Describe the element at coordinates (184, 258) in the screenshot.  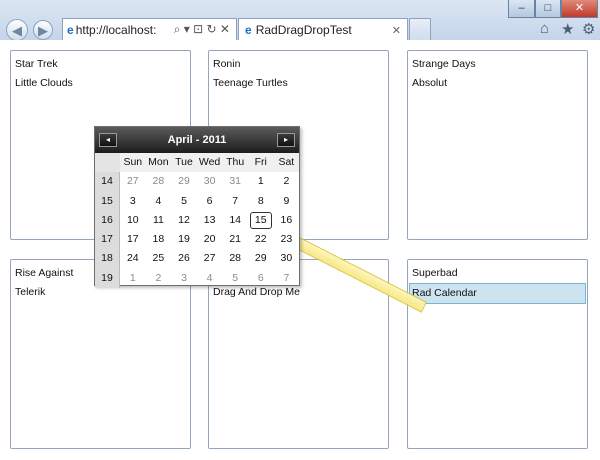
I see `calendar-day: 26` at that location.